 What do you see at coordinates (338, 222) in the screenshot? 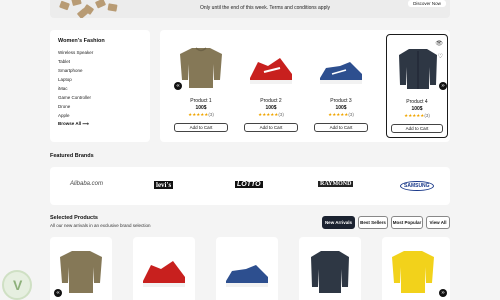
I see `filter-new-arrivals: New Arrivals` at bounding box center [338, 222].